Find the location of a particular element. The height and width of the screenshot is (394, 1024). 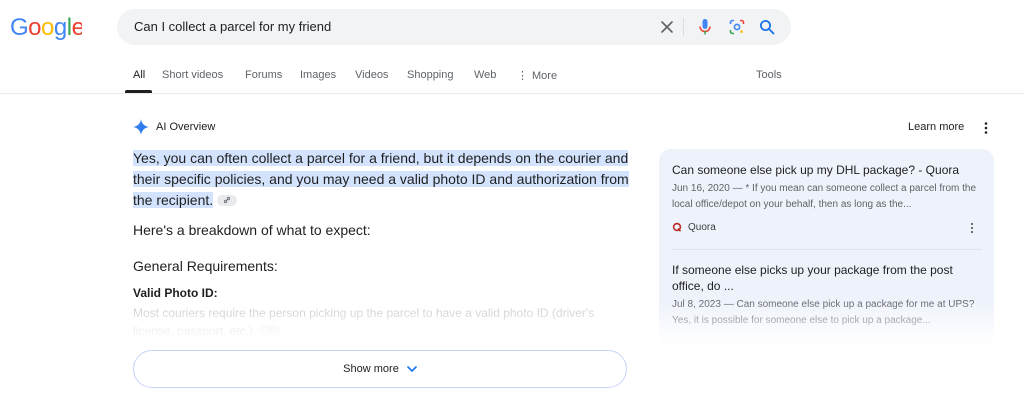

google-lens-icon is located at coordinates (737, 27).